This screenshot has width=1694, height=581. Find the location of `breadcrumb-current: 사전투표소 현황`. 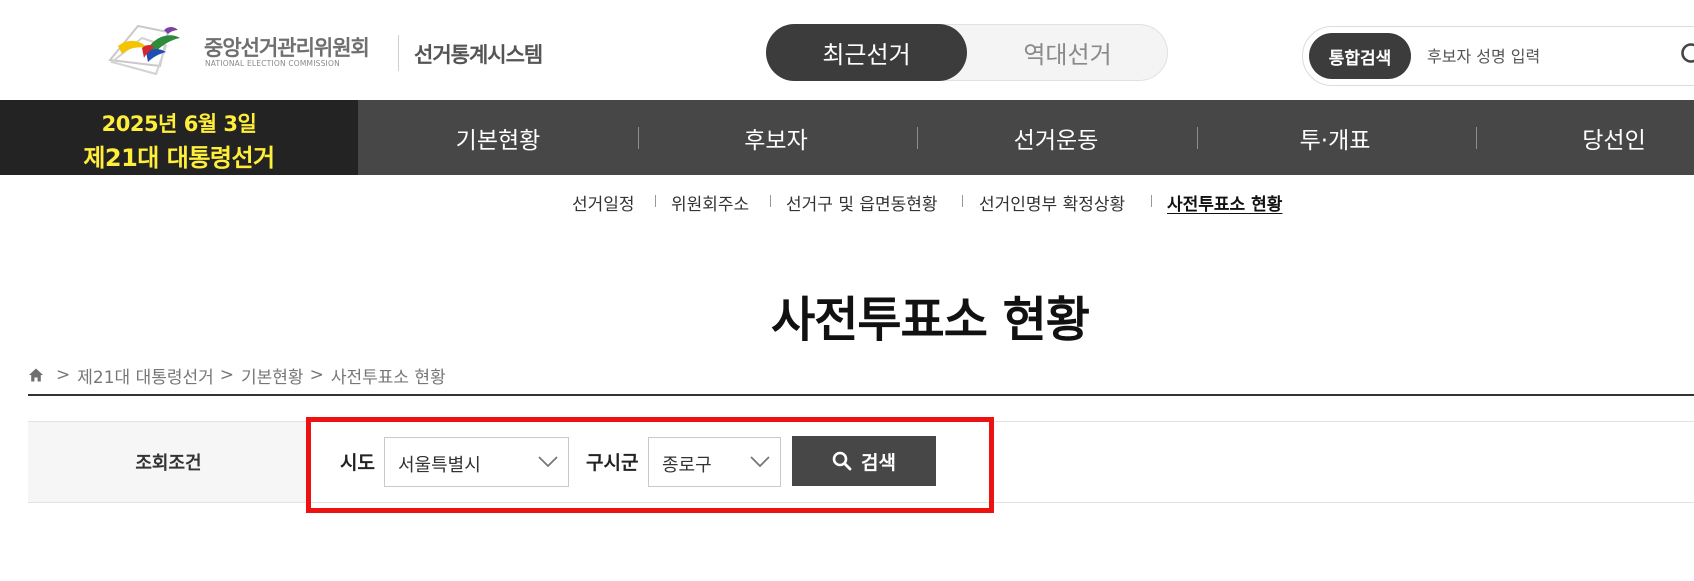

breadcrumb-current: 사전투표소 현황 is located at coordinates (388, 377).